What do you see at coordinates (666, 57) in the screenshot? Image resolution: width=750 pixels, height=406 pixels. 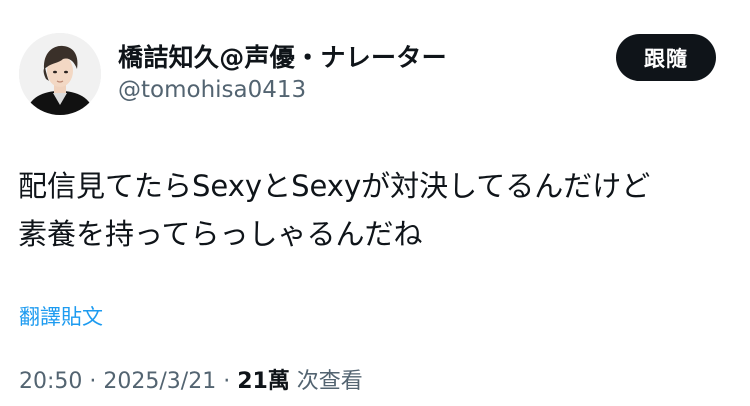 I see `follow-button: 跟隨` at bounding box center [666, 57].